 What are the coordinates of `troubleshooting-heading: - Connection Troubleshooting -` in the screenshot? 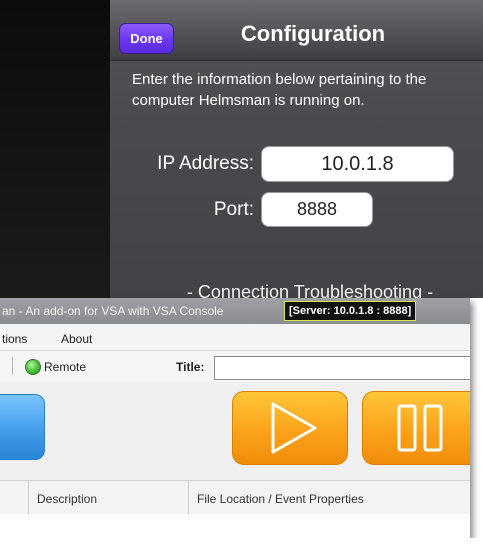 It's located at (310, 290).